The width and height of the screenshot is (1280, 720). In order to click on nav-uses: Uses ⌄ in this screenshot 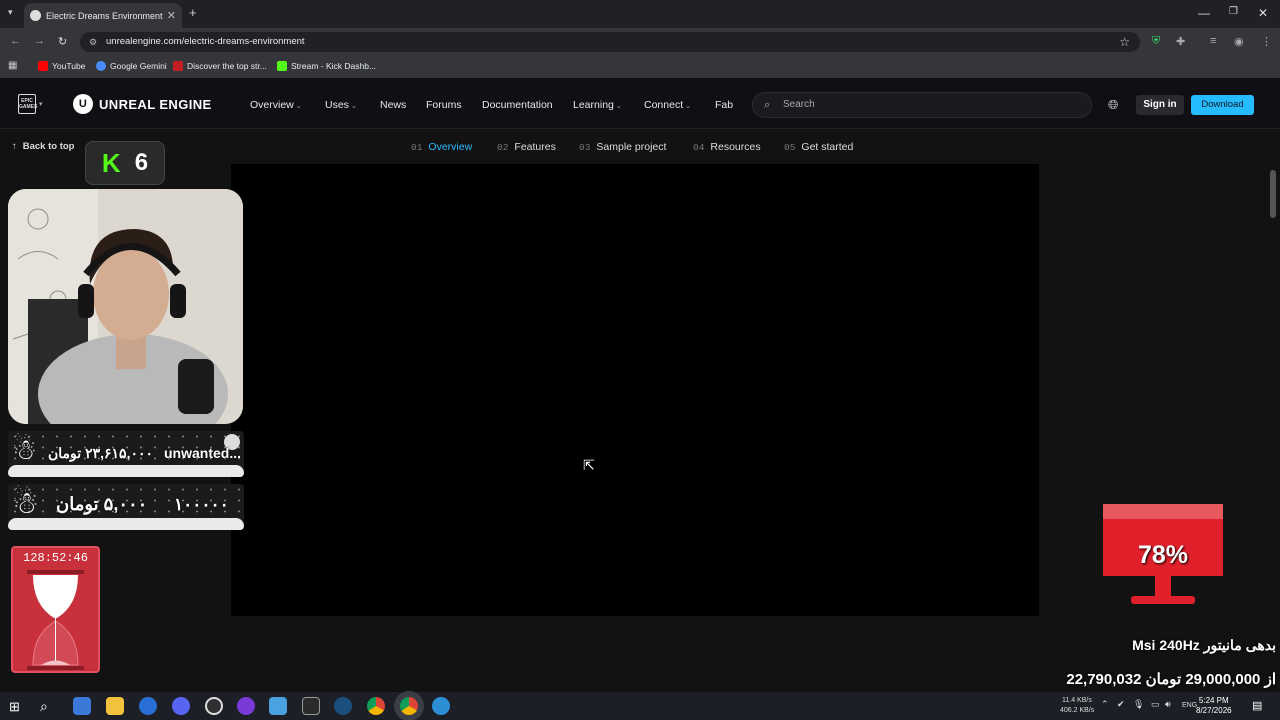, I will do `click(341, 105)`.